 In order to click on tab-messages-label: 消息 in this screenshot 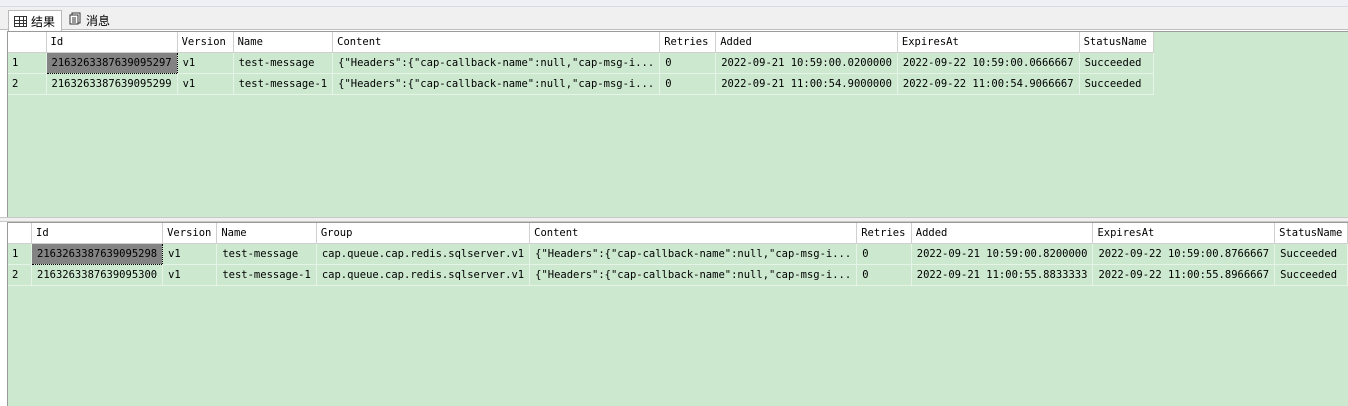, I will do `click(98, 20)`.